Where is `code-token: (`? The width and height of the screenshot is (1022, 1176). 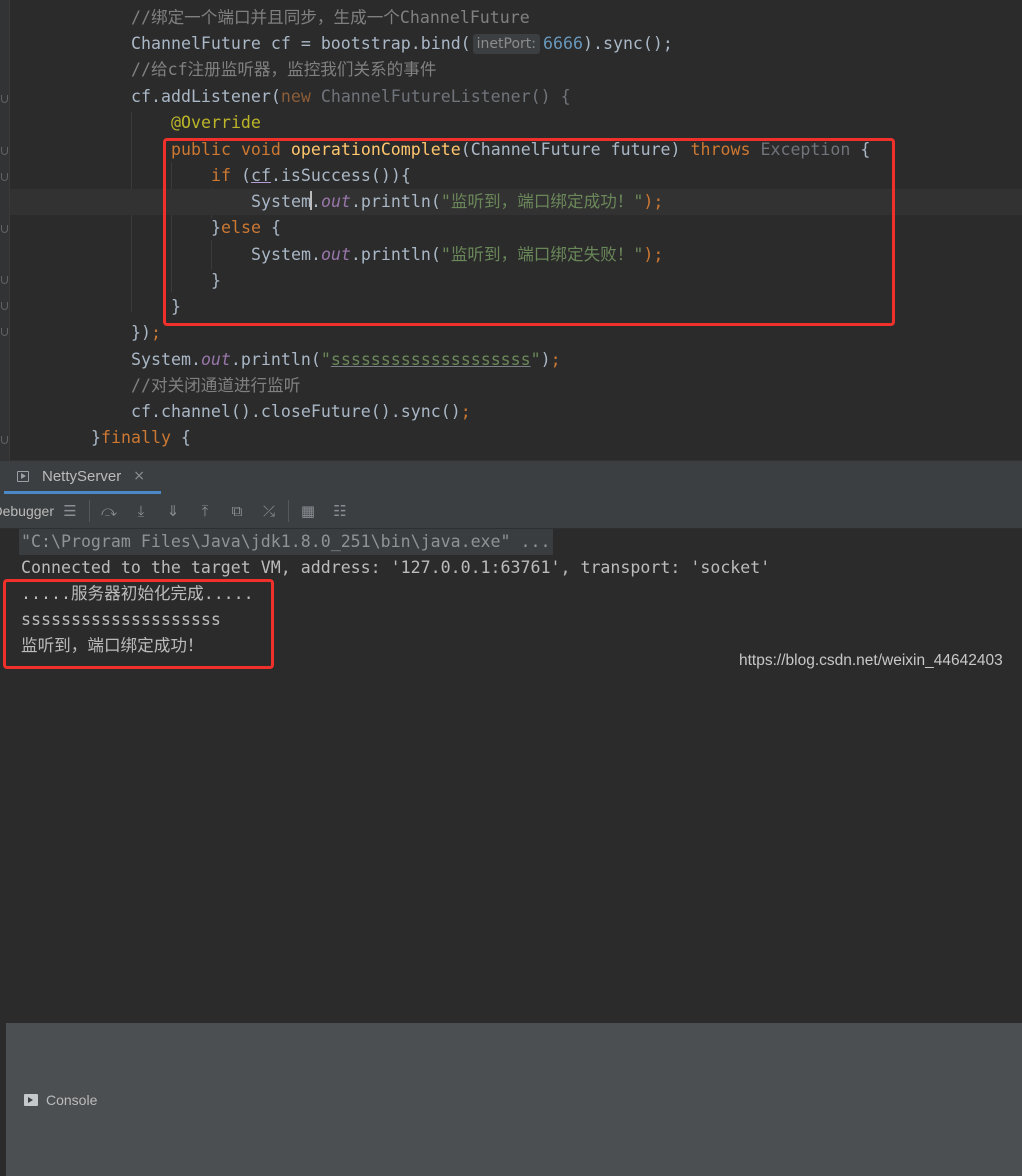 code-token: ( is located at coordinates (240, 175).